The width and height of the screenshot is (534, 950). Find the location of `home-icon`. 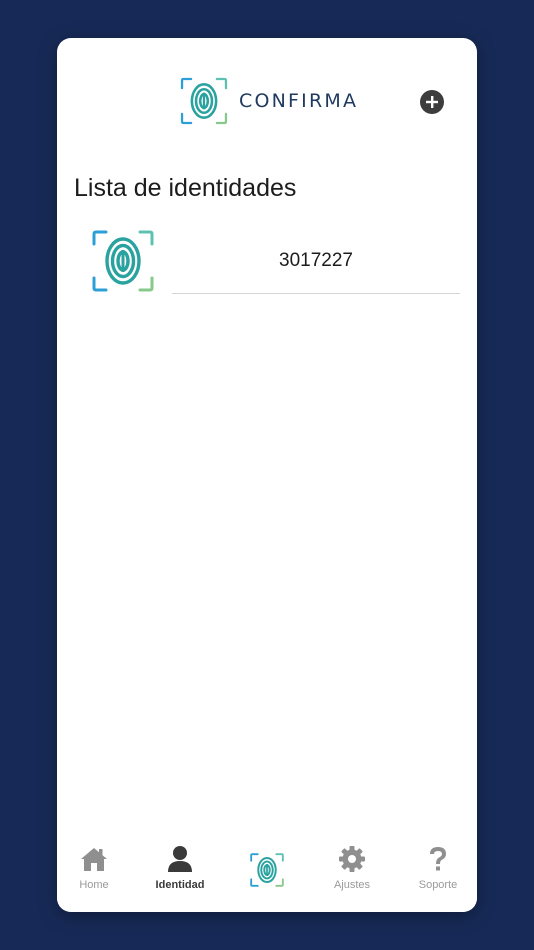

home-icon is located at coordinates (94, 859).